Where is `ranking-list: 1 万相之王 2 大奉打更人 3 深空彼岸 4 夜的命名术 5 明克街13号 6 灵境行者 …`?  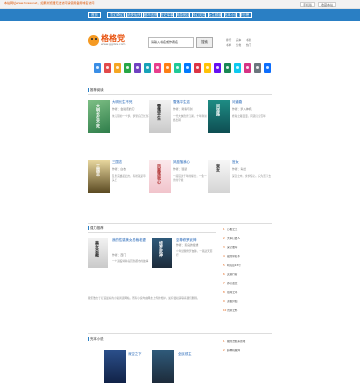
ranking-list: 1 万相之王 2 大奉打更人 3 深空彼岸 4 夜的命名术 5 明克街13号 6 灵境行者 … is located at coordinates (248, 270).